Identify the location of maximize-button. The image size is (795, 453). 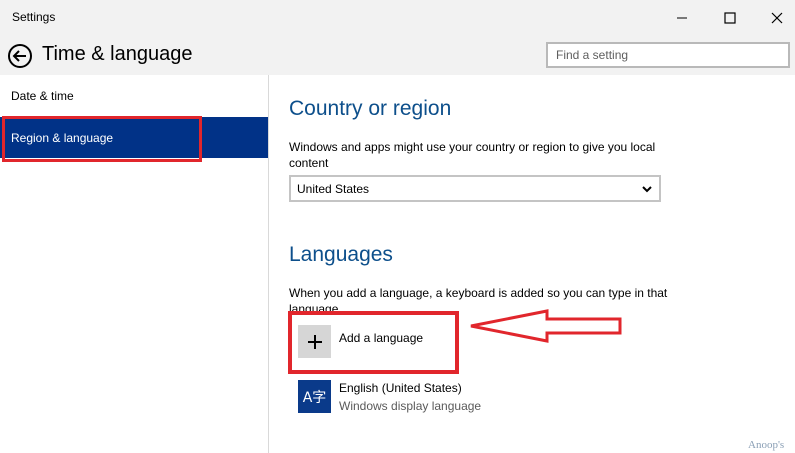
(730, 17).